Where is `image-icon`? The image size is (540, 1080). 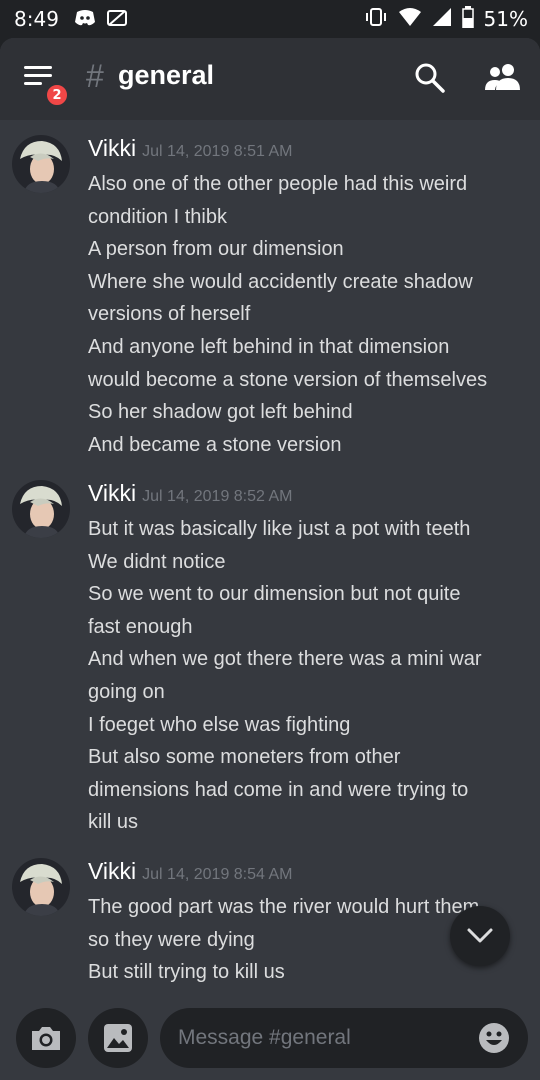
image-icon is located at coordinates (118, 1038).